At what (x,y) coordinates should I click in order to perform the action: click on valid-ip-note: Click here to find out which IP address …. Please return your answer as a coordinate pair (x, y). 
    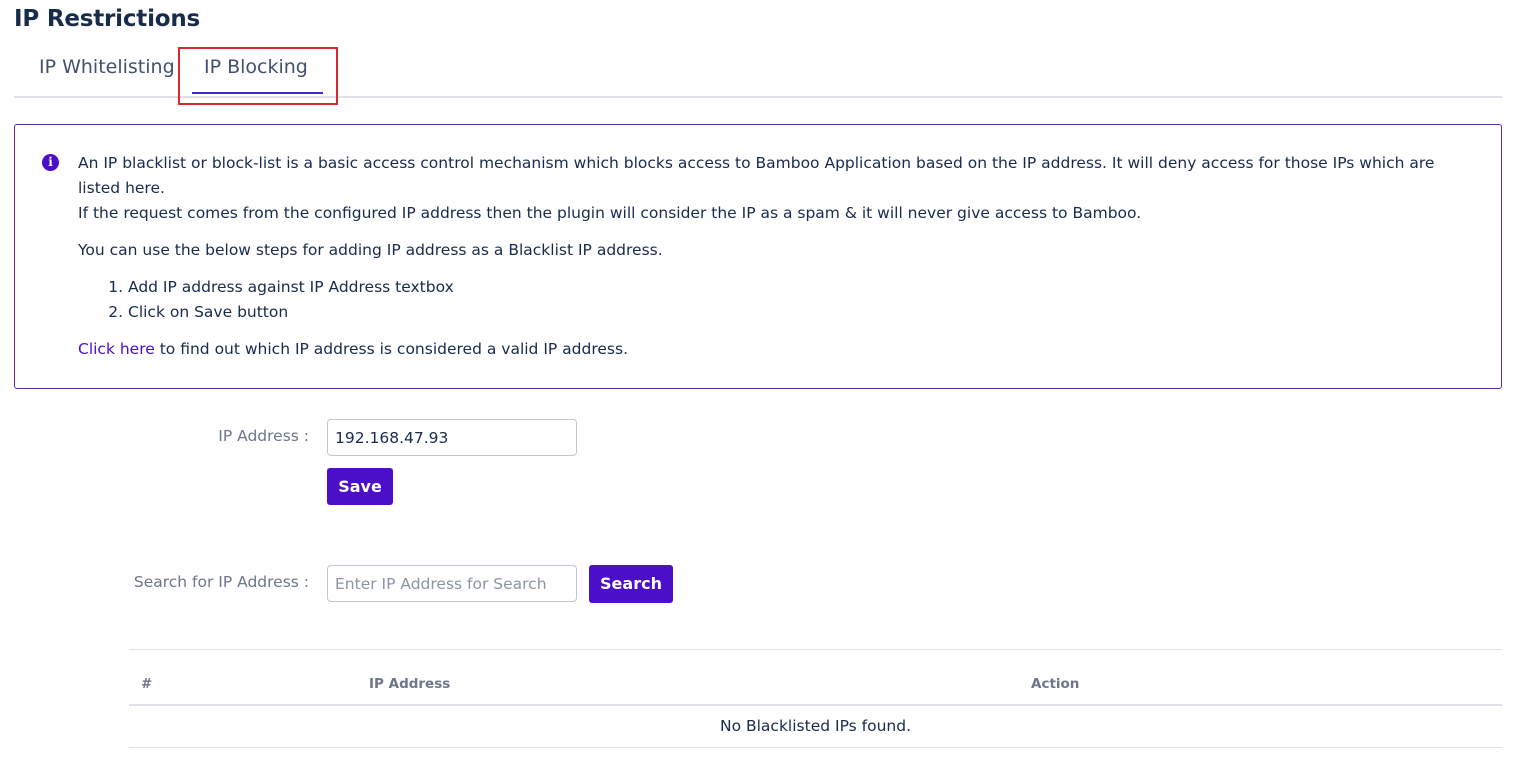
    Looking at the image, I should click on (778, 349).